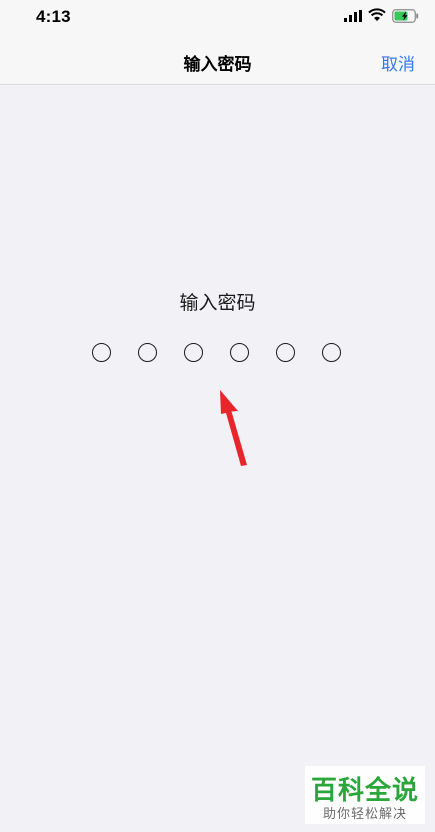 The height and width of the screenshot is (832, 435). Describe the element at coordinates (217, 18) in the screenshot. I see `status-bar: 4:13` at that location.